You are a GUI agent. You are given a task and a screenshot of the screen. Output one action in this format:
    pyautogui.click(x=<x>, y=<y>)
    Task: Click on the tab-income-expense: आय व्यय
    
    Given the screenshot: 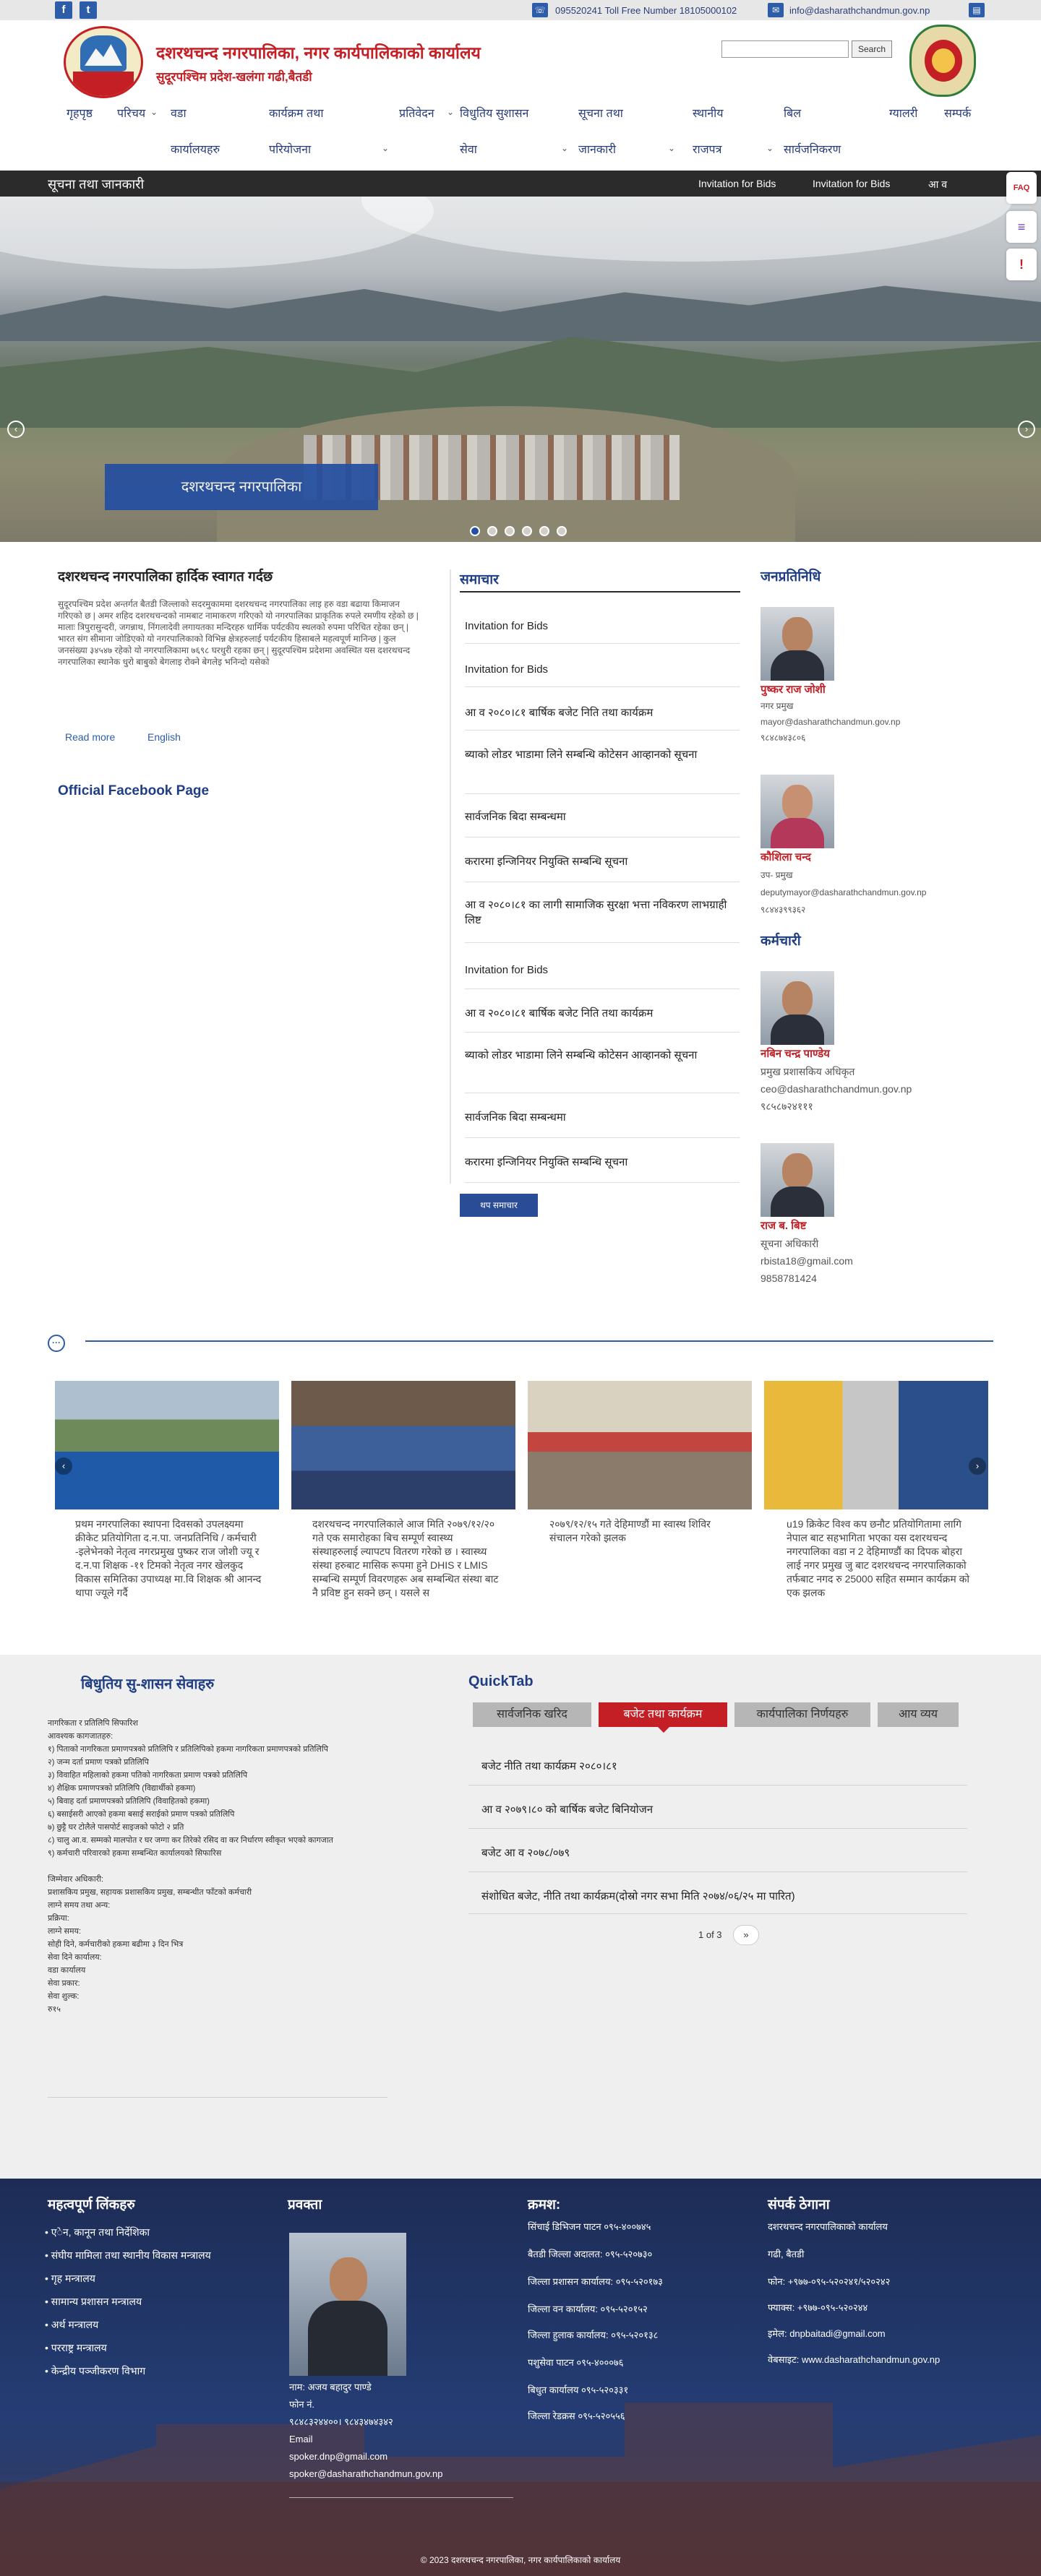 What is the action you would take?
    pyautogui.click(x=918, y=1714)
    